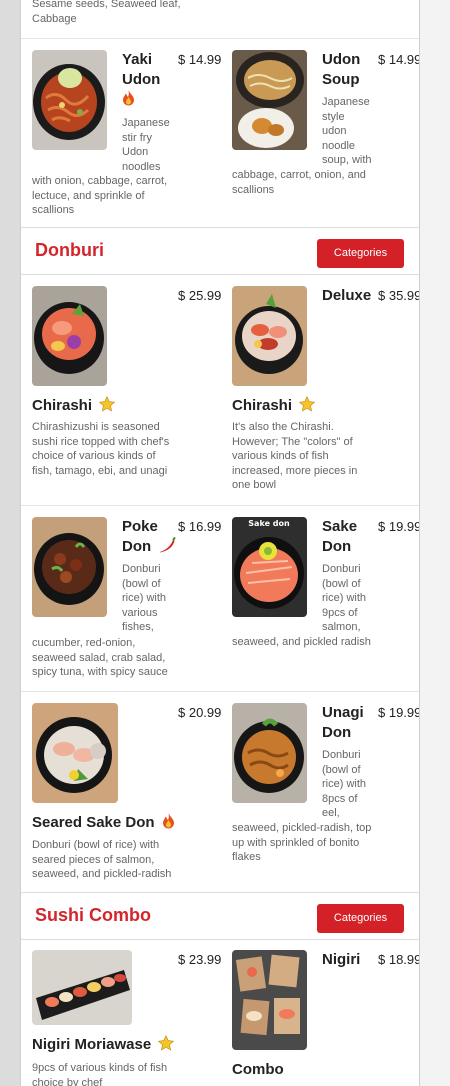  I want to click on item-name: Unagi Don, so click(343, 722).